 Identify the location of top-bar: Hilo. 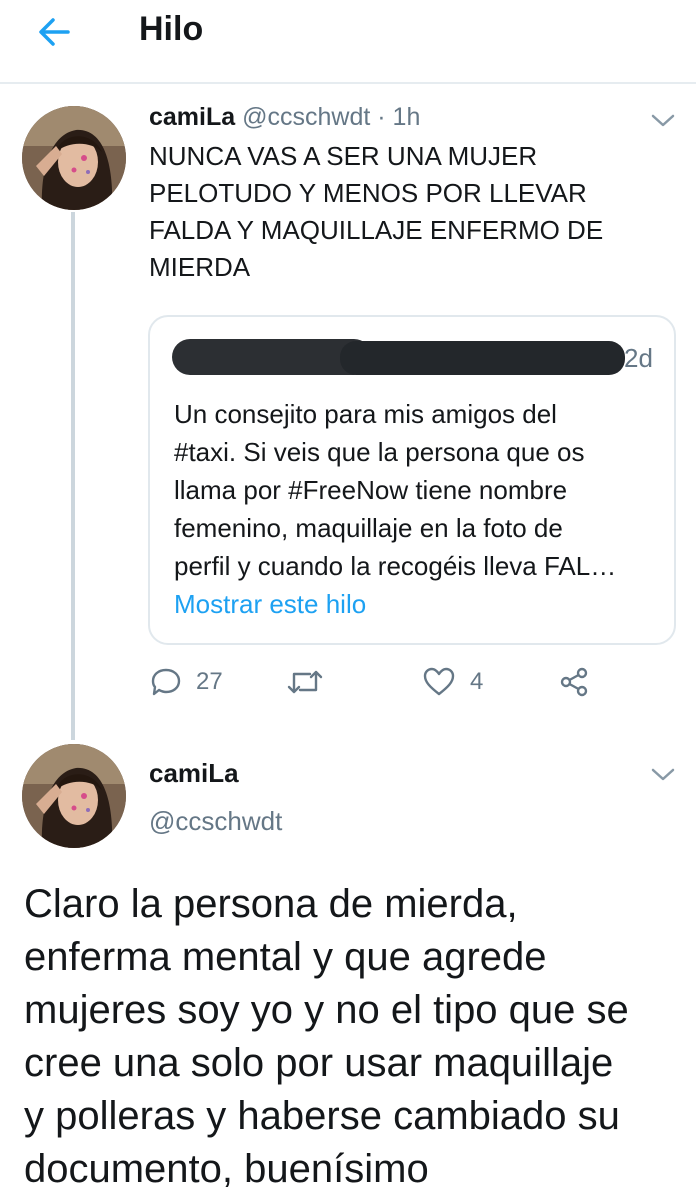
(348, 42).